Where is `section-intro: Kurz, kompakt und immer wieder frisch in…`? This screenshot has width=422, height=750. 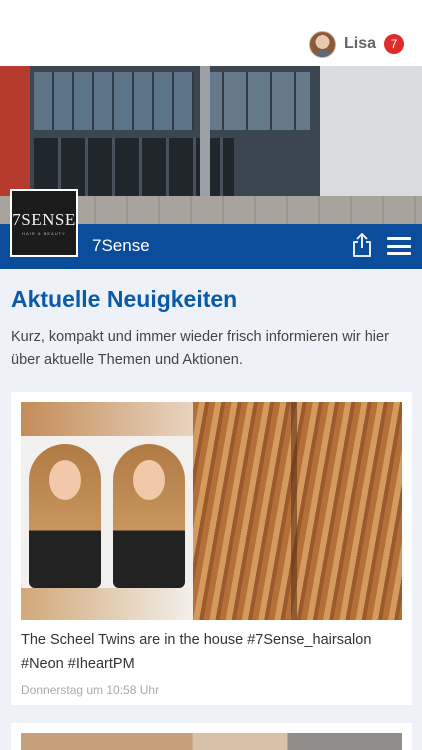
section-intro: Kurz, kompakt und immer wieder frisch in… is located at coordinates (200, 348).